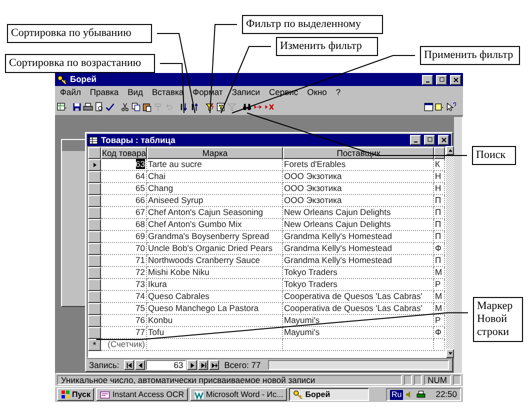 The image size is (529, 418). I want to click on copy-icon, so click(136, 107).